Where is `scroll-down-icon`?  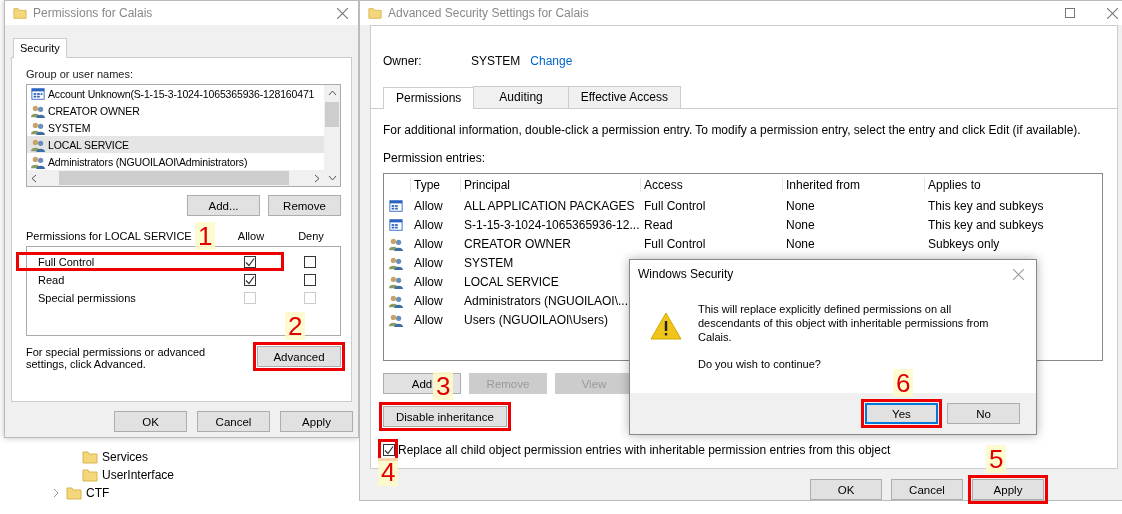
scroll-down-icon is located at coordinates (332, 178).